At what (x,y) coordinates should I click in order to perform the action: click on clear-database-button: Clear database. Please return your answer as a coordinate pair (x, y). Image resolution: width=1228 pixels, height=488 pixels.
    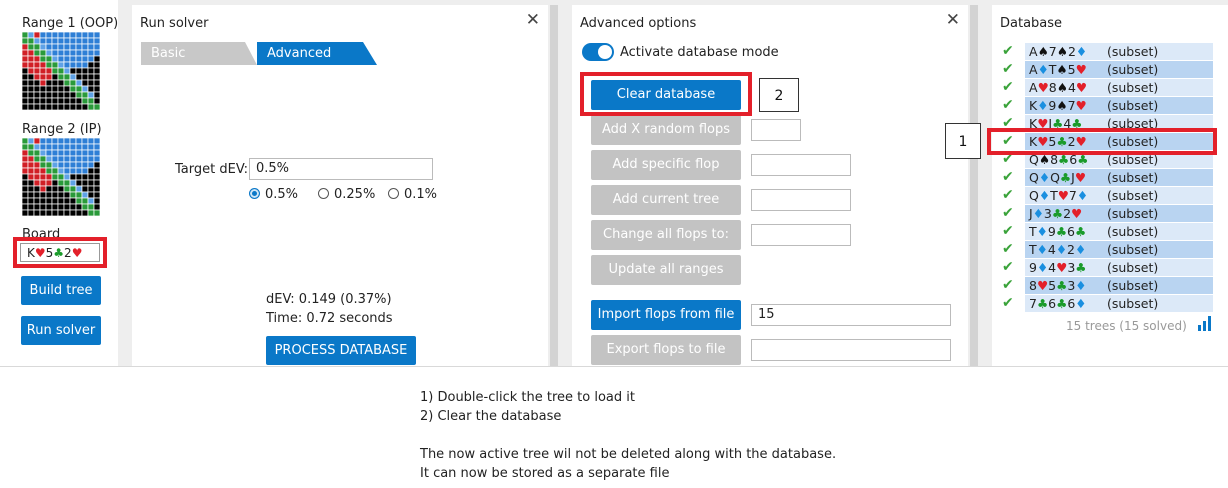
    Looking at the image, I should click on (666, 95).